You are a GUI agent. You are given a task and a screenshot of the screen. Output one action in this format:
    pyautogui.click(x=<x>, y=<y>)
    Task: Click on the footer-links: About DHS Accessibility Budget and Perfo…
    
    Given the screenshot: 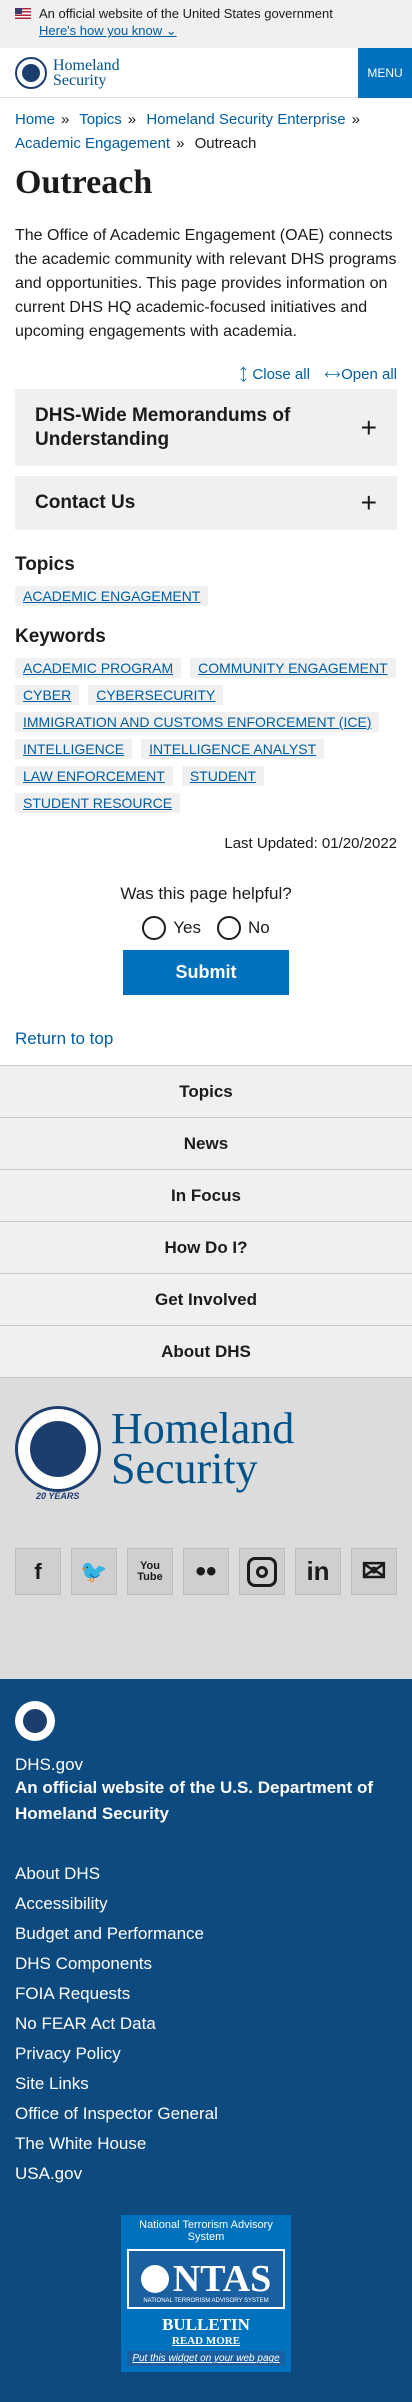 What is the action you would take?
    pyautogui.click(x=206, y=2024)
    